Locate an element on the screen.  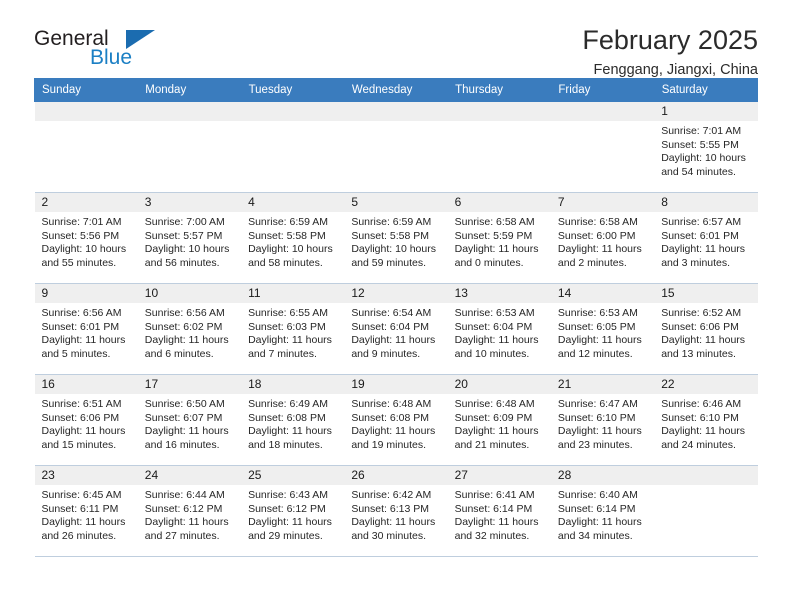
day-number: 24 is located at coordinates (189, 475).